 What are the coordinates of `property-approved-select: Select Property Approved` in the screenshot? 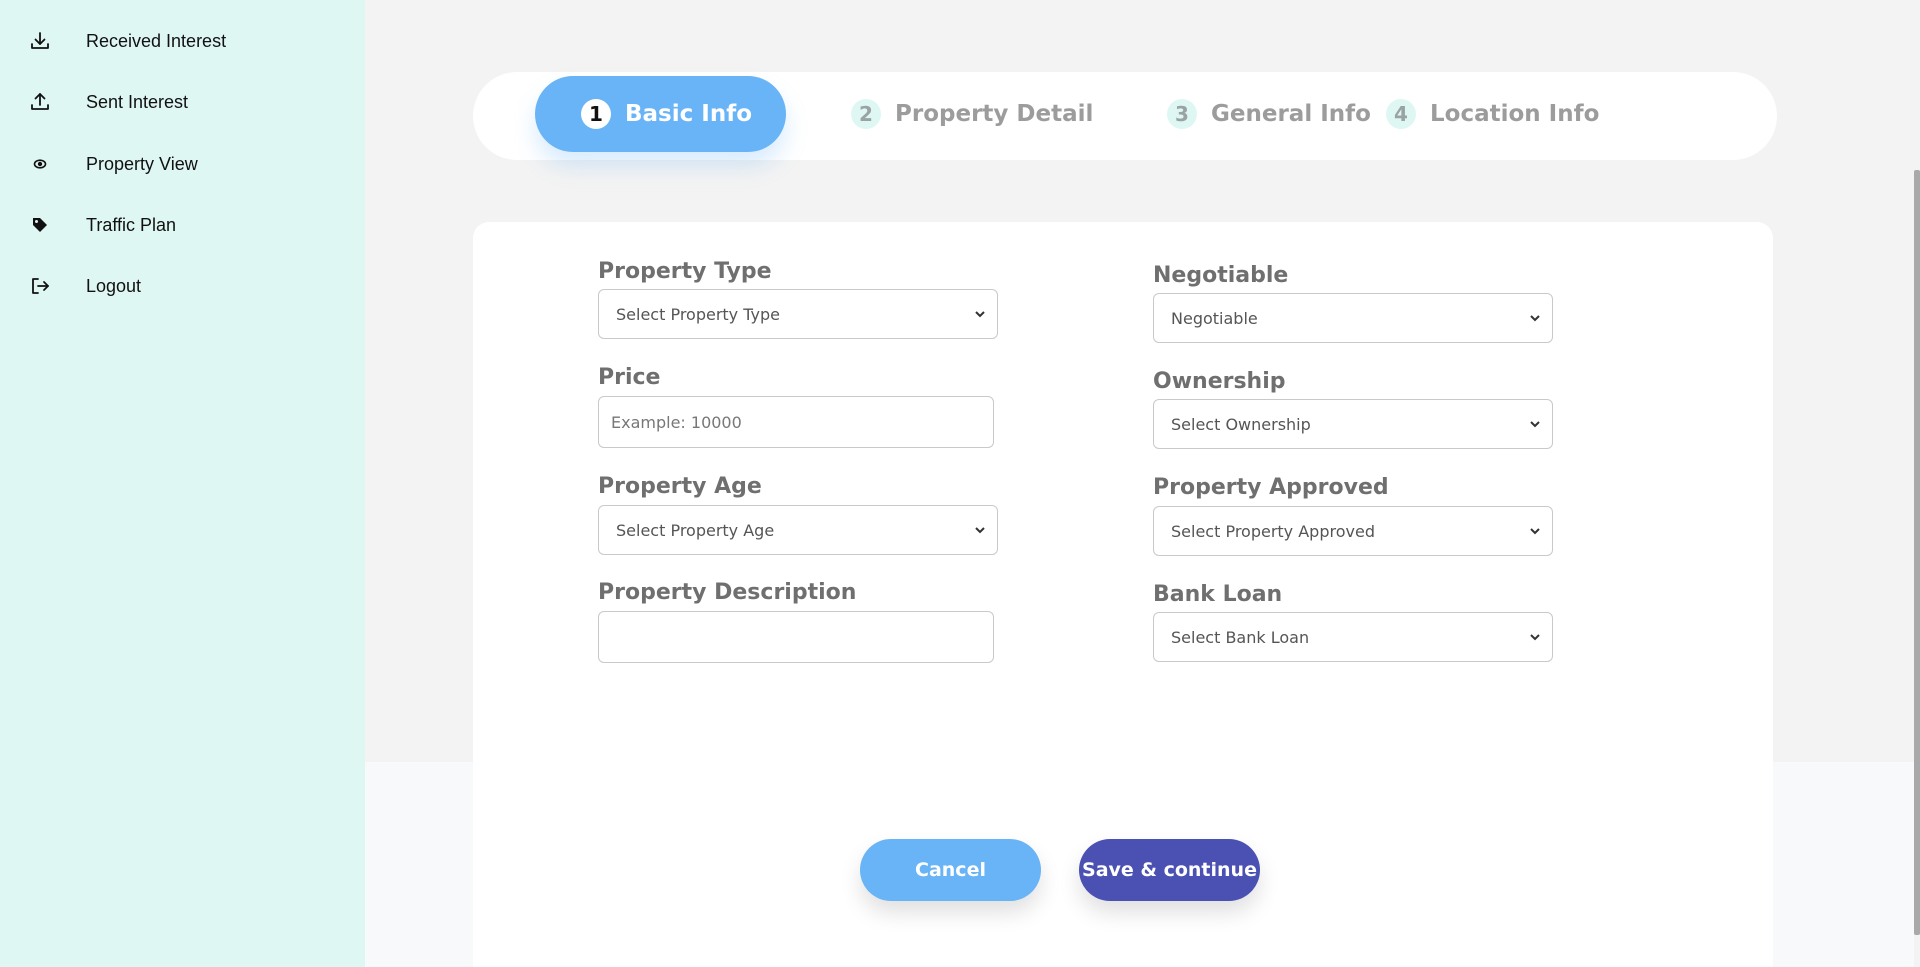 It's located at (1353, 531).